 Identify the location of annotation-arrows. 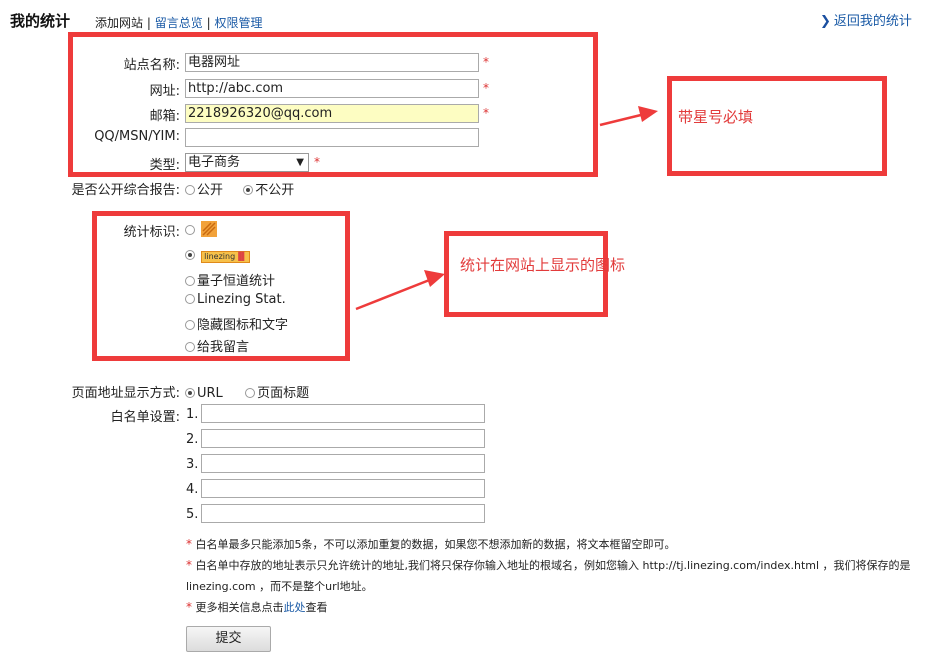
(506, 208).